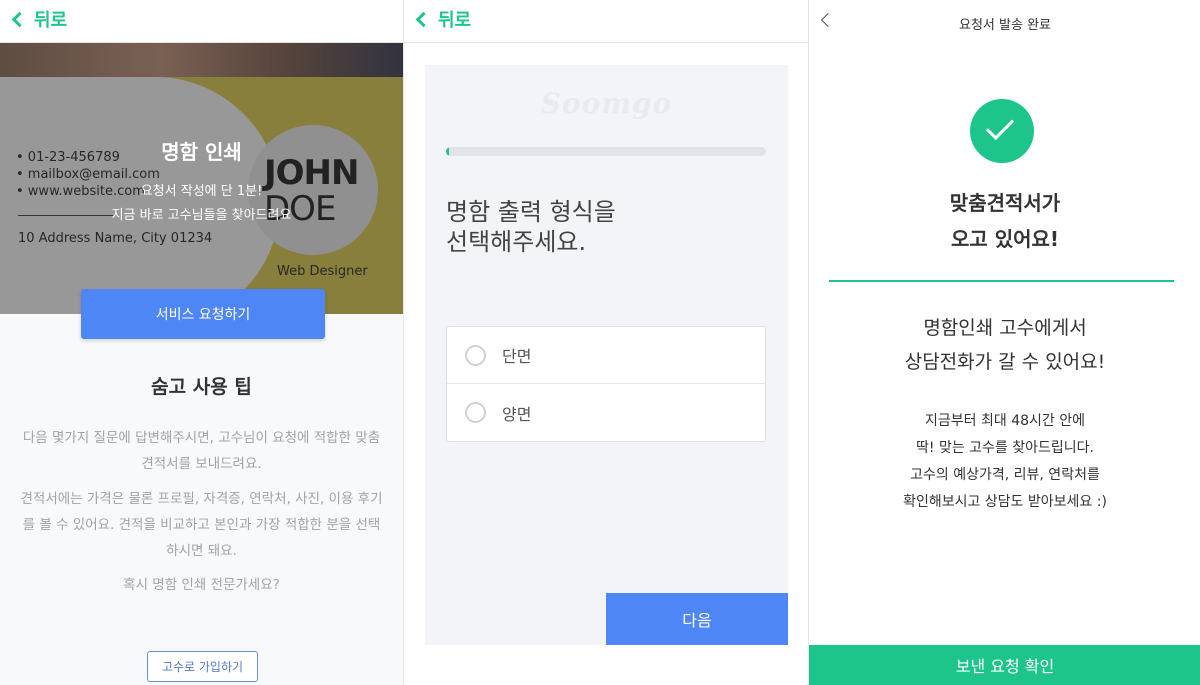  I want to click on question-text: 명함 출력 형식을 선택해주세요., so click(531, 227).